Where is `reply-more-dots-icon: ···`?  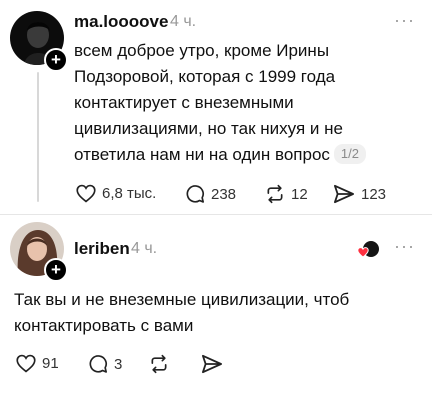
reply-more-dots-icon: ··· is located at coordinates (404, 246).